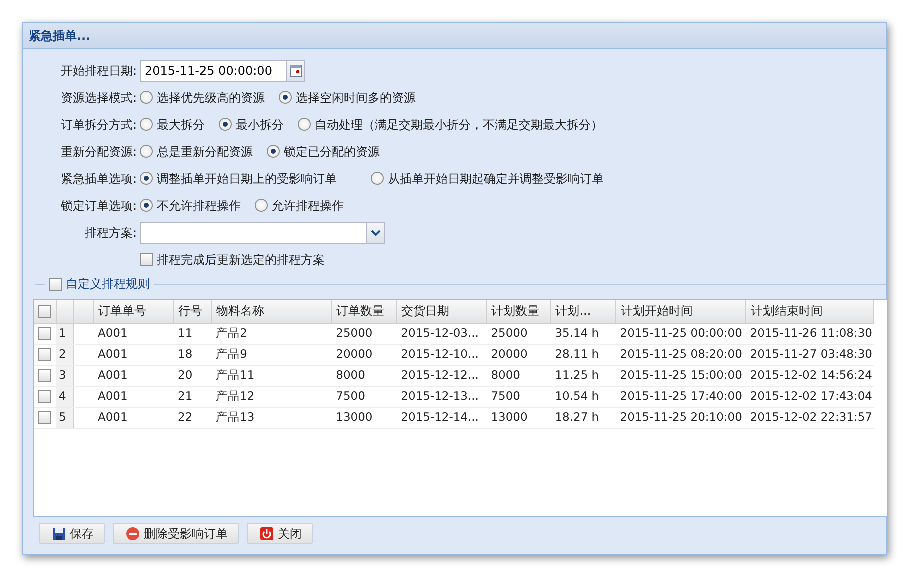  Describe the element at coordinates (267, 533) in the screenshot. I see `power-icon` at that location.